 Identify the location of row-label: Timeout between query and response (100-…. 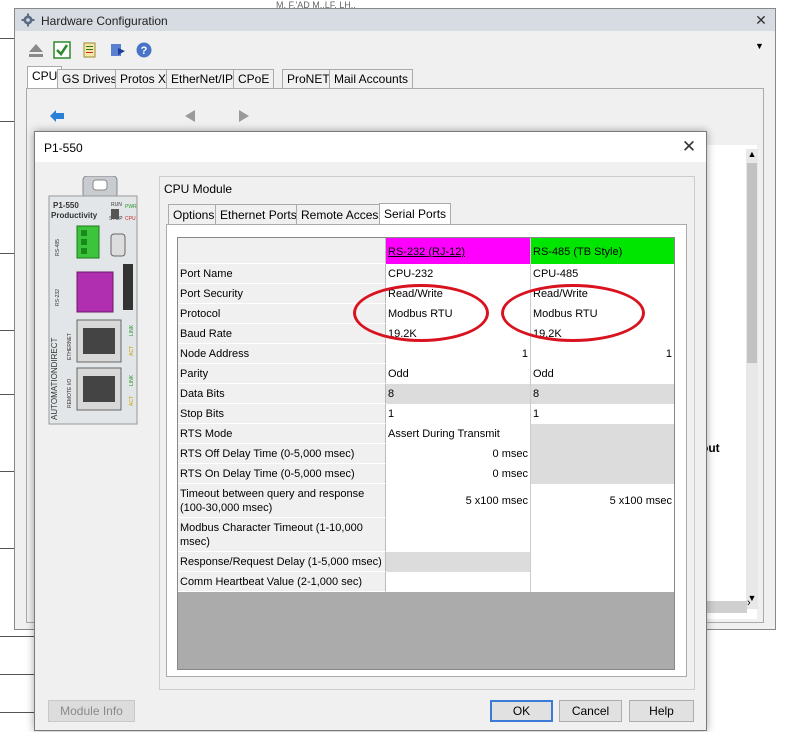
(282, 501).